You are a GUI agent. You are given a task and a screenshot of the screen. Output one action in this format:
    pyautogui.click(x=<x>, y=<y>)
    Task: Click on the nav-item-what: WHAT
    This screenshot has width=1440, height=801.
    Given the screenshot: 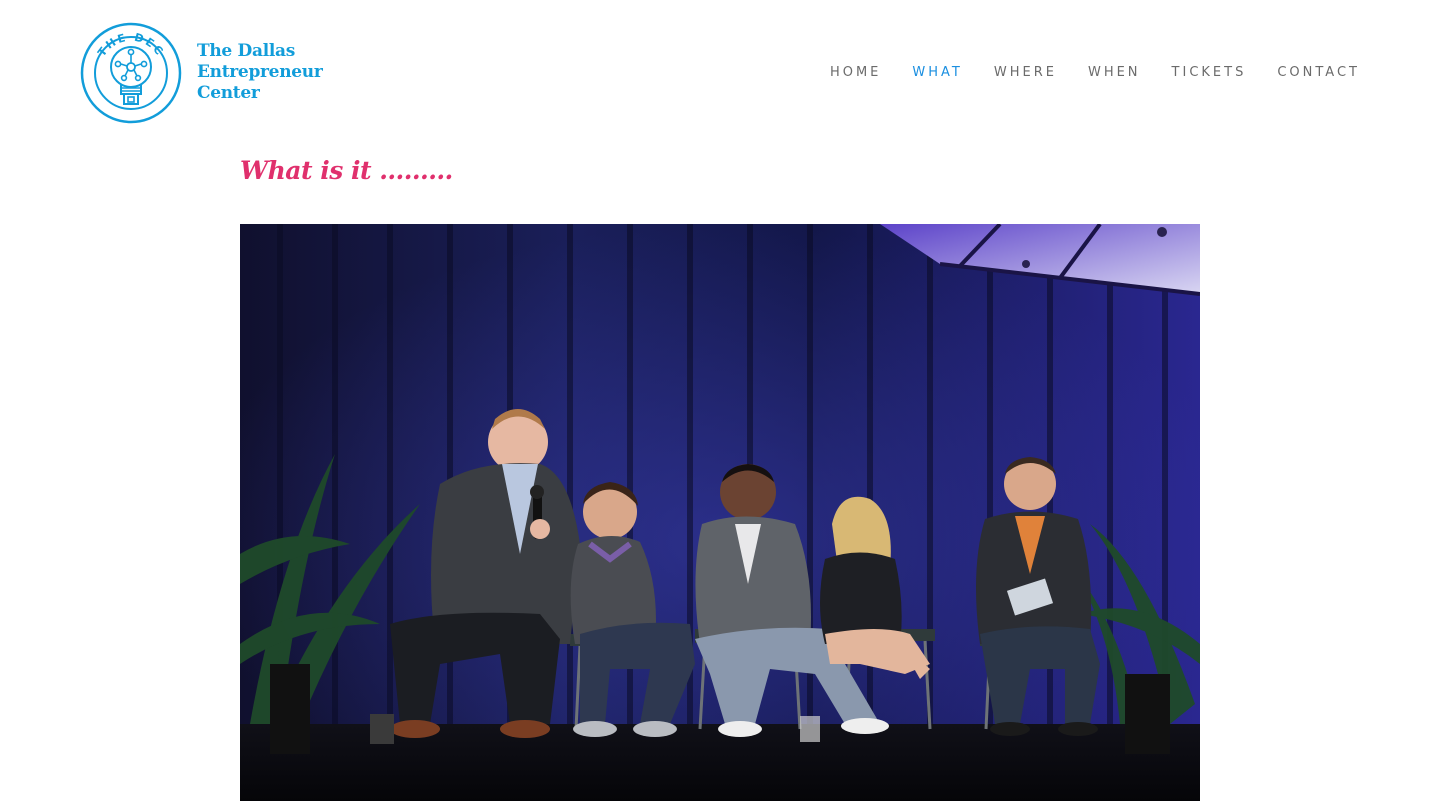 What is the action you would take?
    pyautogui.click(x=937, y=73)
    